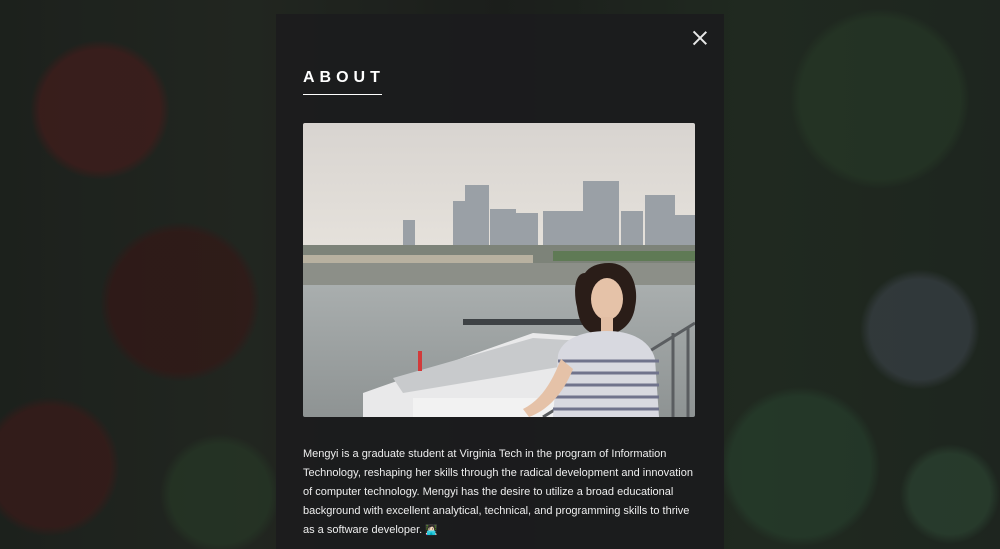 This screenshot has width=1000, height=549. Describe the element at coordinates (700, 38) in the screenshot. I see `close-icon` at that location.